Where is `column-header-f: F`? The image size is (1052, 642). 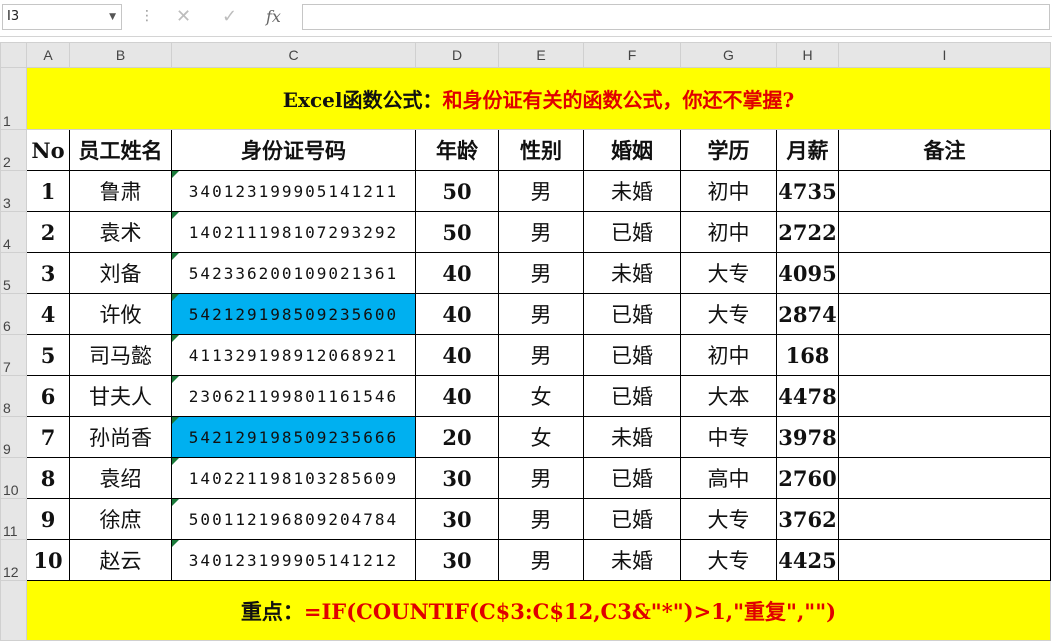 column-header-f: F is located at coordinates (632, 55).